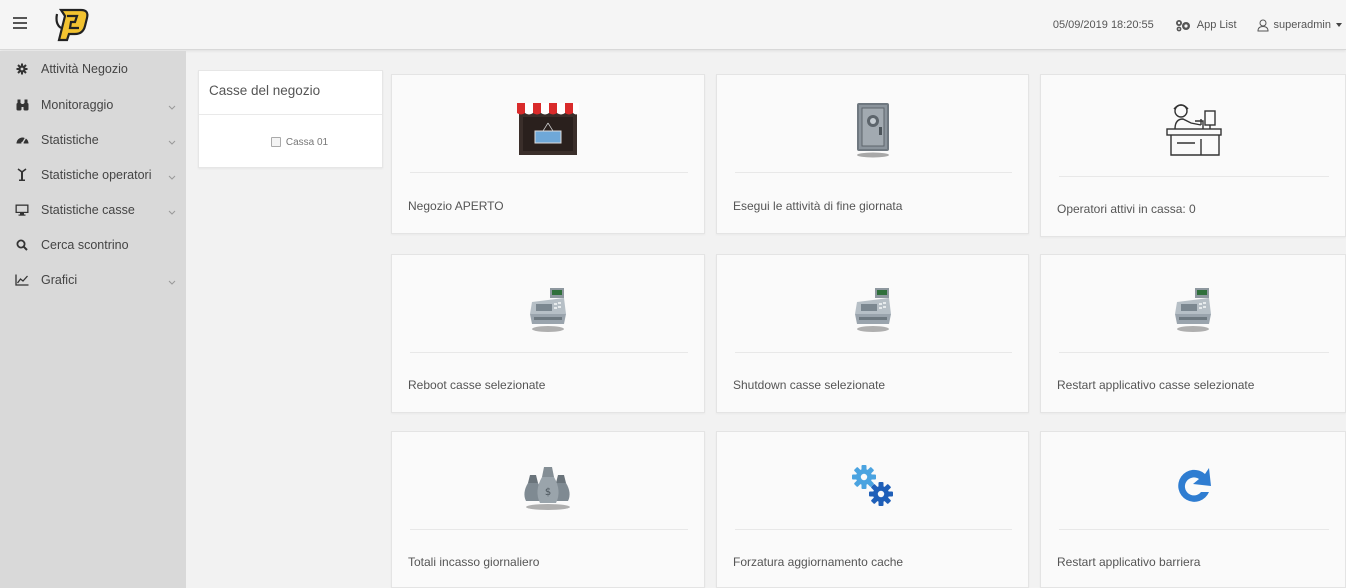 The height and width of the screenshot is (588, 1346). Describe the element at coordinates (22, 69) in the screenshot. I see `gear-icon` at that location.